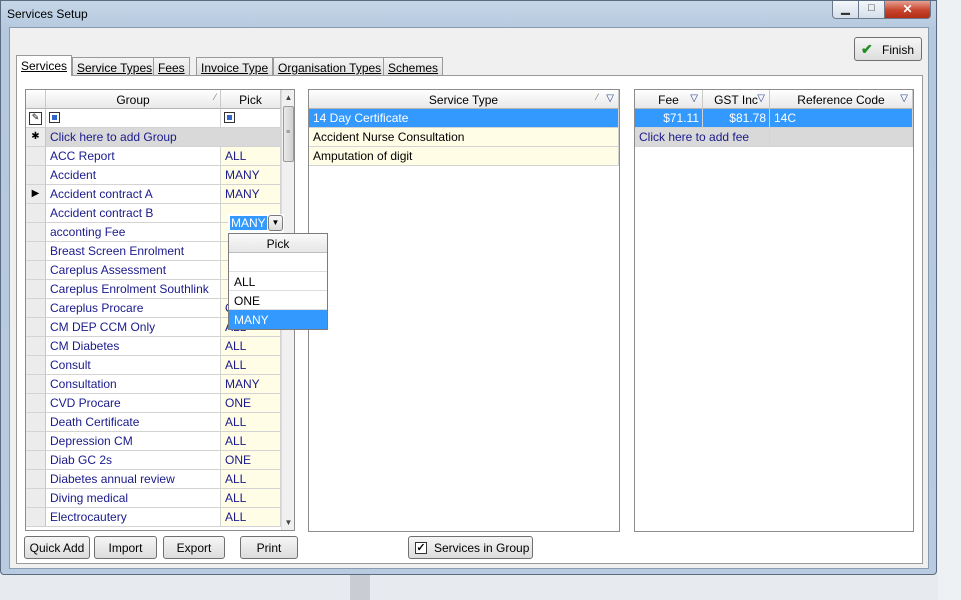 The height and width of the screenshot is (600, 961). What do you see at coordinates (163, 137) in the screenshot?
I see `add-group-row: Click here to add Group` at bounding box center [163, 137].